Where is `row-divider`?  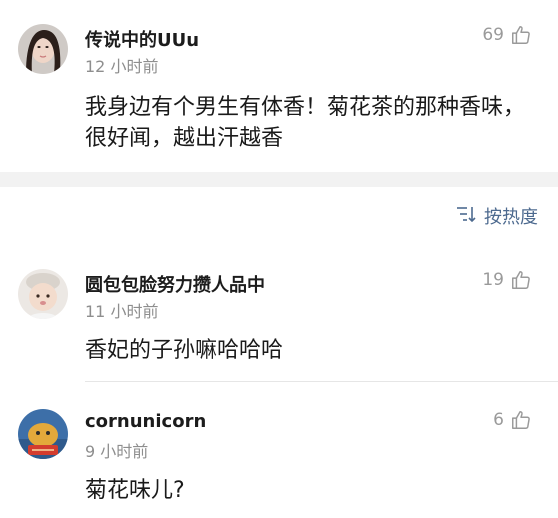
row-divider is located at coordinates (321, 381).